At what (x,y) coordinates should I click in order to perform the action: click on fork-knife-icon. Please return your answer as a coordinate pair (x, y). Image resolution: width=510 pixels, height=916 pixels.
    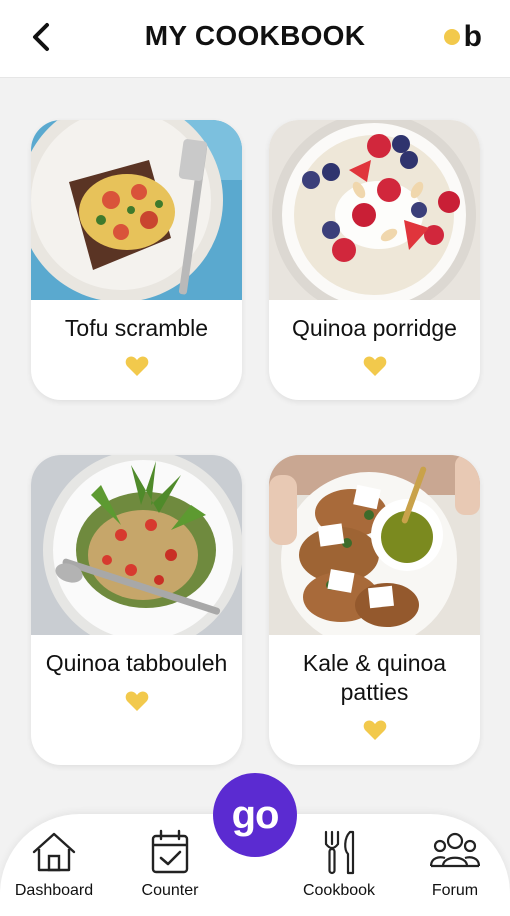
    Looking at the image, I should click on (339, 852).